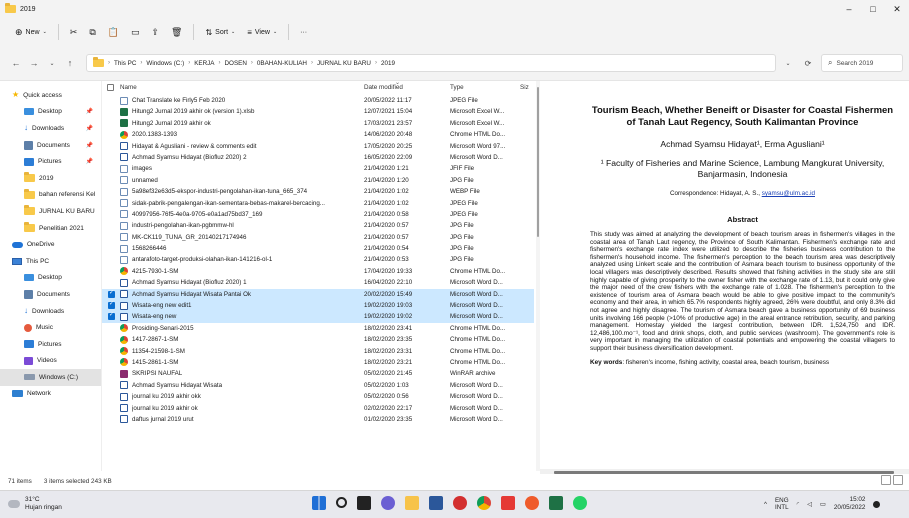  Describe the element at coordinates (135, 32) in the screenshot. I see `rename-button: ▭` at that location.